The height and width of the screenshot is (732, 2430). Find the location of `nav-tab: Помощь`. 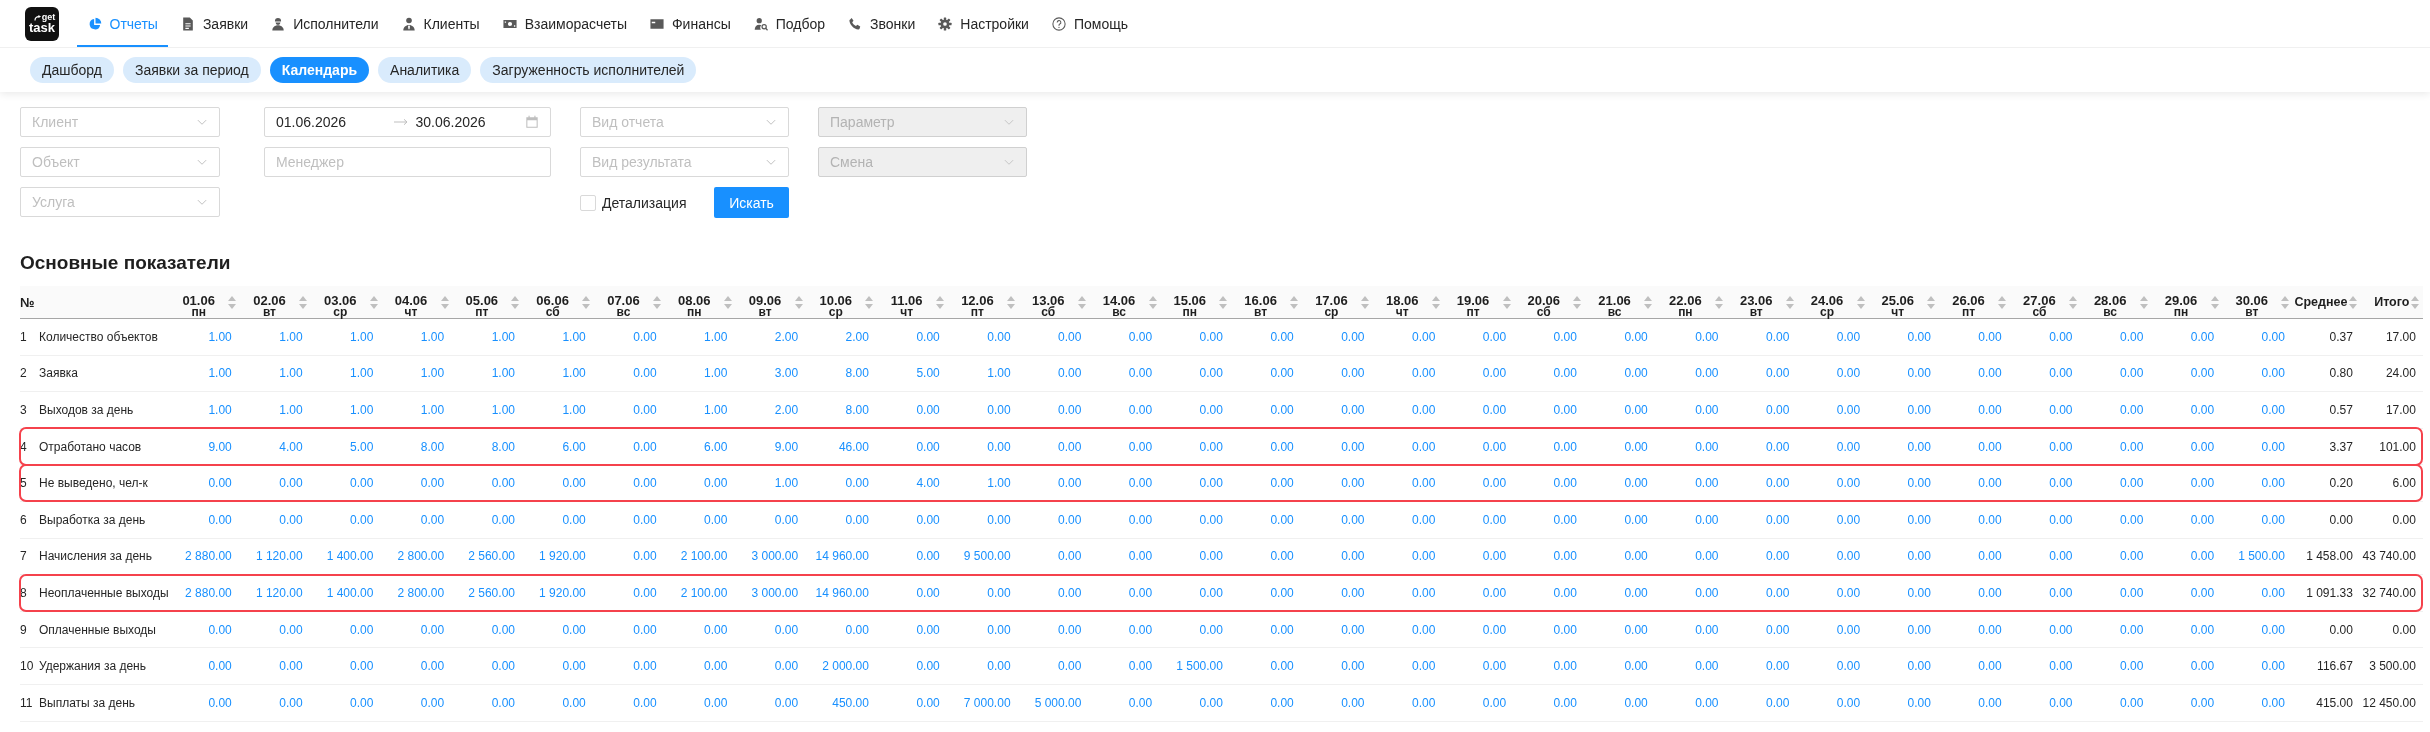

nav-tab: Помощь is located at coordinates (1090, 23).